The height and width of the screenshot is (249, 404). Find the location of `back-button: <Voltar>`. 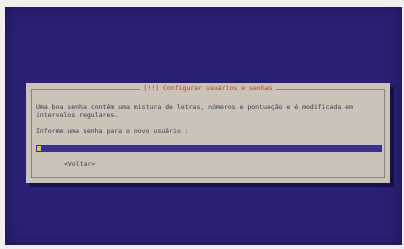

back-button: <Voltar> is located at coordinates (79, 164).